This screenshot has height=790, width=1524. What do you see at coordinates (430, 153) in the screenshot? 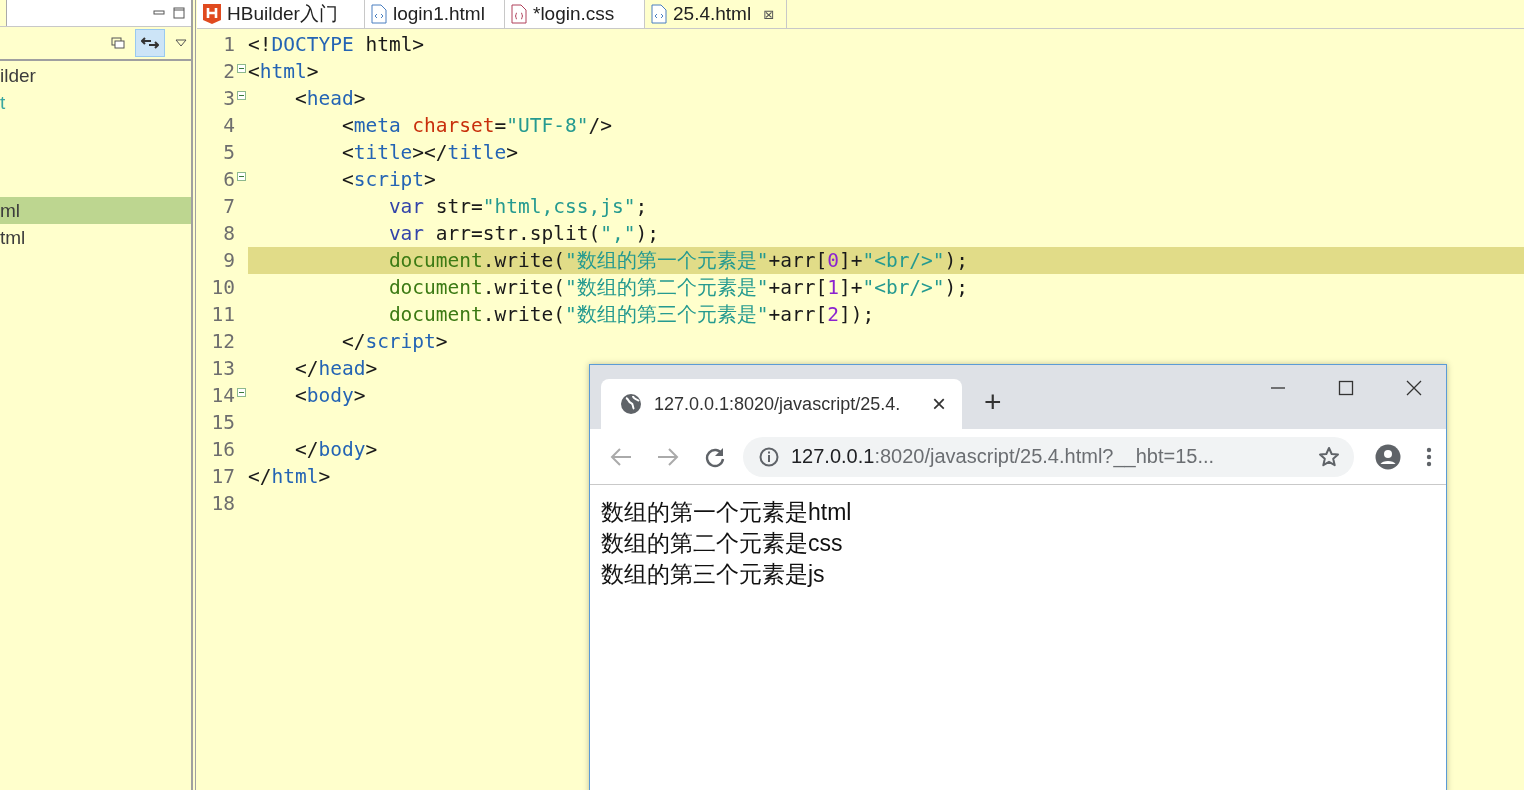
I see `code-line: <title></title>` at bounding box center [430, 153].